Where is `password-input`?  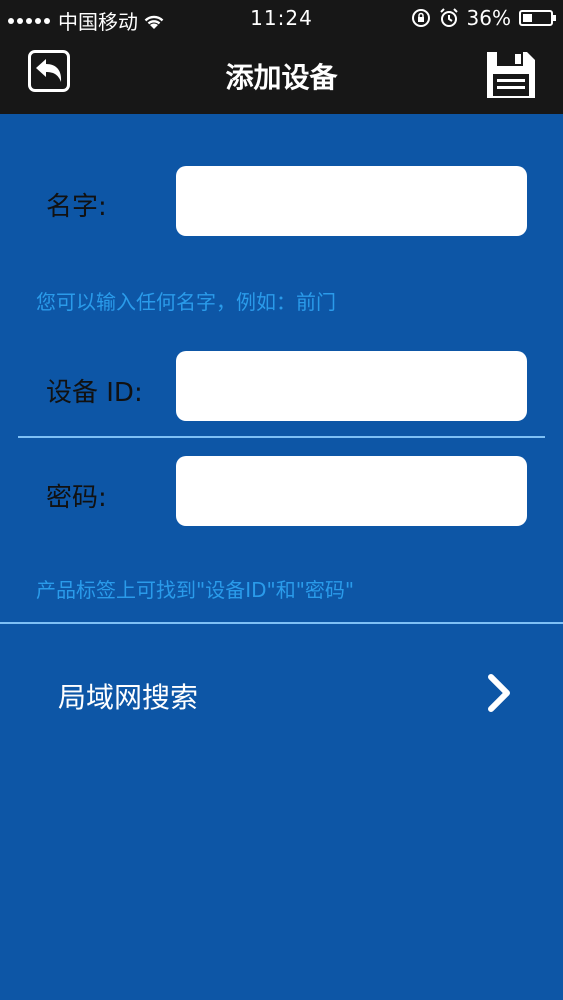
password-input is located at coordinates (351, 491).